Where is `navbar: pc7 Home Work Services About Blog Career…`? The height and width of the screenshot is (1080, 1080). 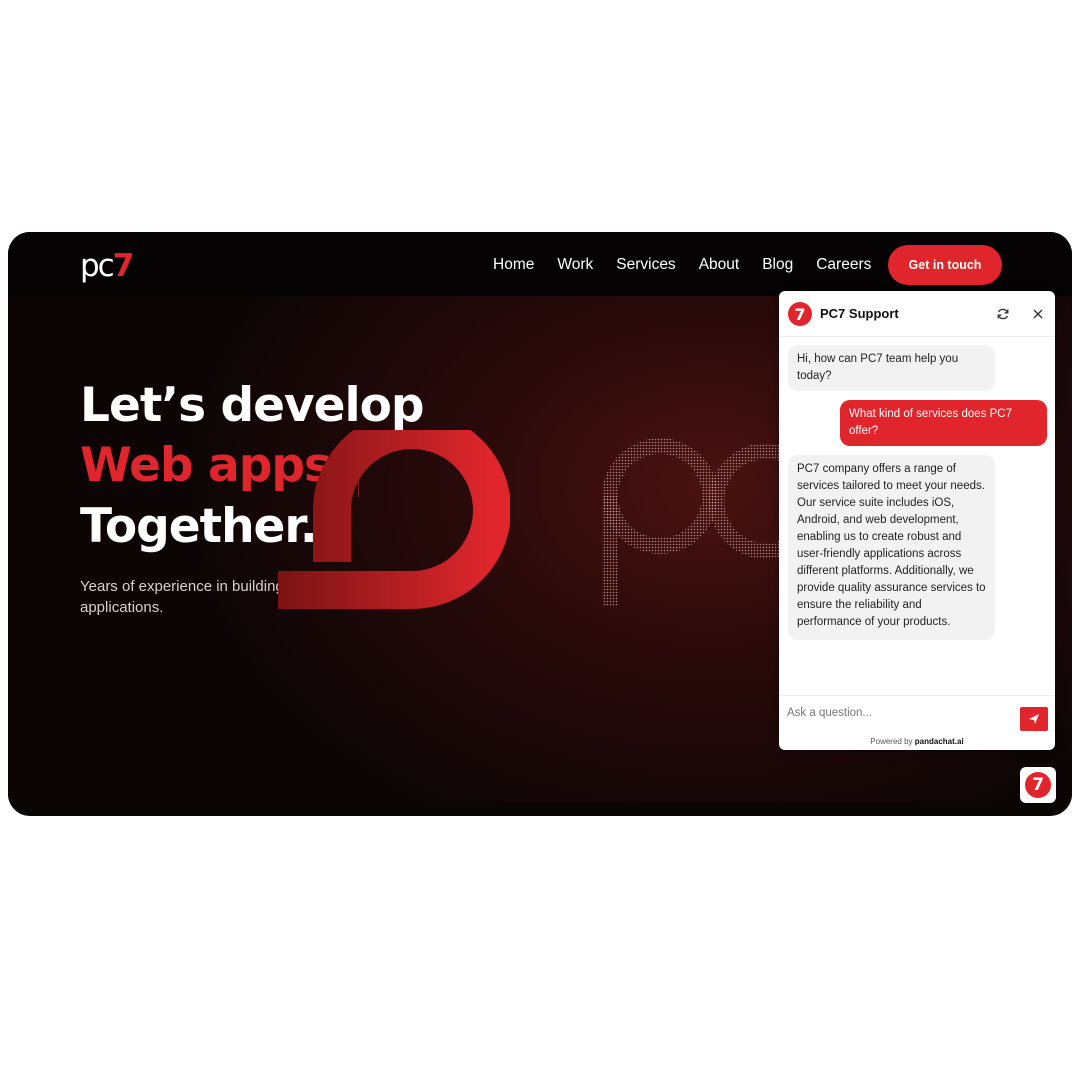
navbar: pc7 Home Work Services About Blog Career… is located at coordinates (540, 264).